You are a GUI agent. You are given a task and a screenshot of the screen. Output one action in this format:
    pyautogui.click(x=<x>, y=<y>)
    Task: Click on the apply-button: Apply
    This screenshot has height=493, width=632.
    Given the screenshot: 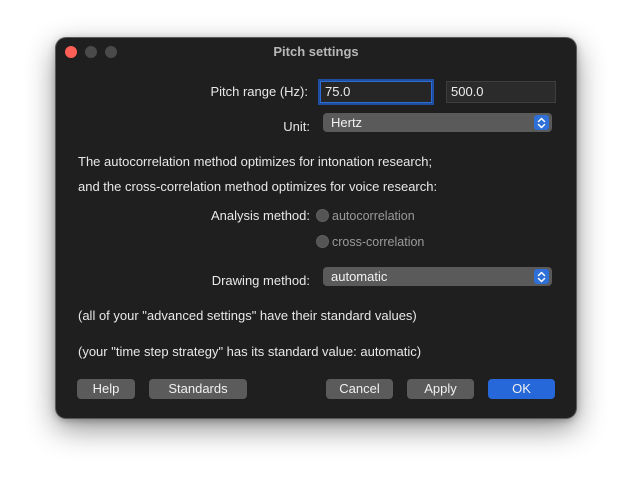 What is the action you would take?
    pyautogui.click(x=440, y=389)
    